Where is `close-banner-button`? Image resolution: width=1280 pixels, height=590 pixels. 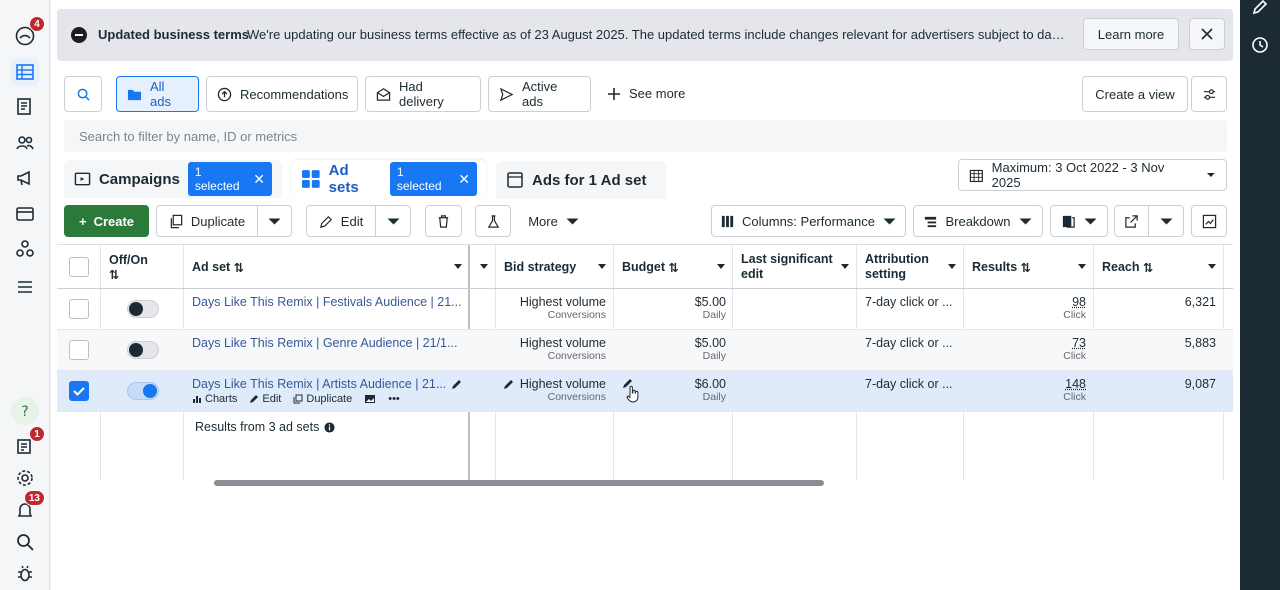
close-banner-button is located at coordinates (1207, 34).